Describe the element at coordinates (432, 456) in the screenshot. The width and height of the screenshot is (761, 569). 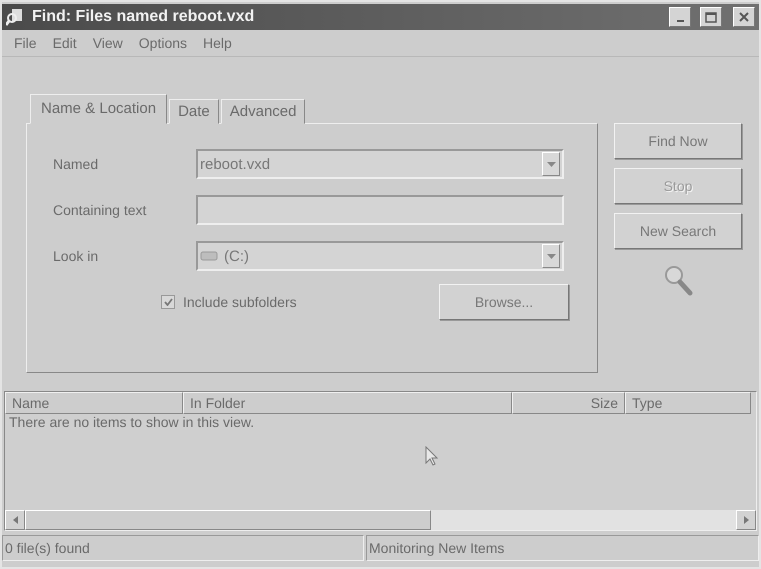
I see `cursor-icon` at that location.